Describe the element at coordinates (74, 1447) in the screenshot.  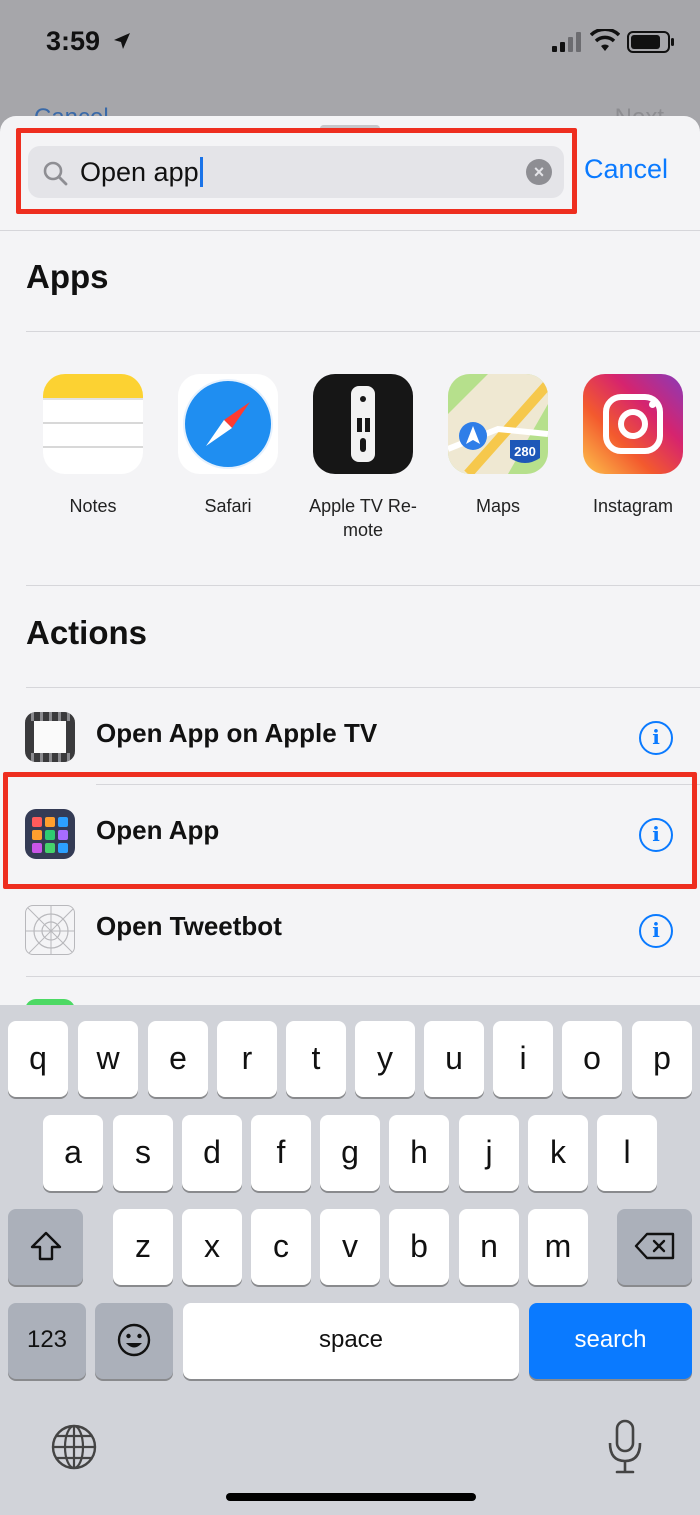
I see `globe-icon` at that location.